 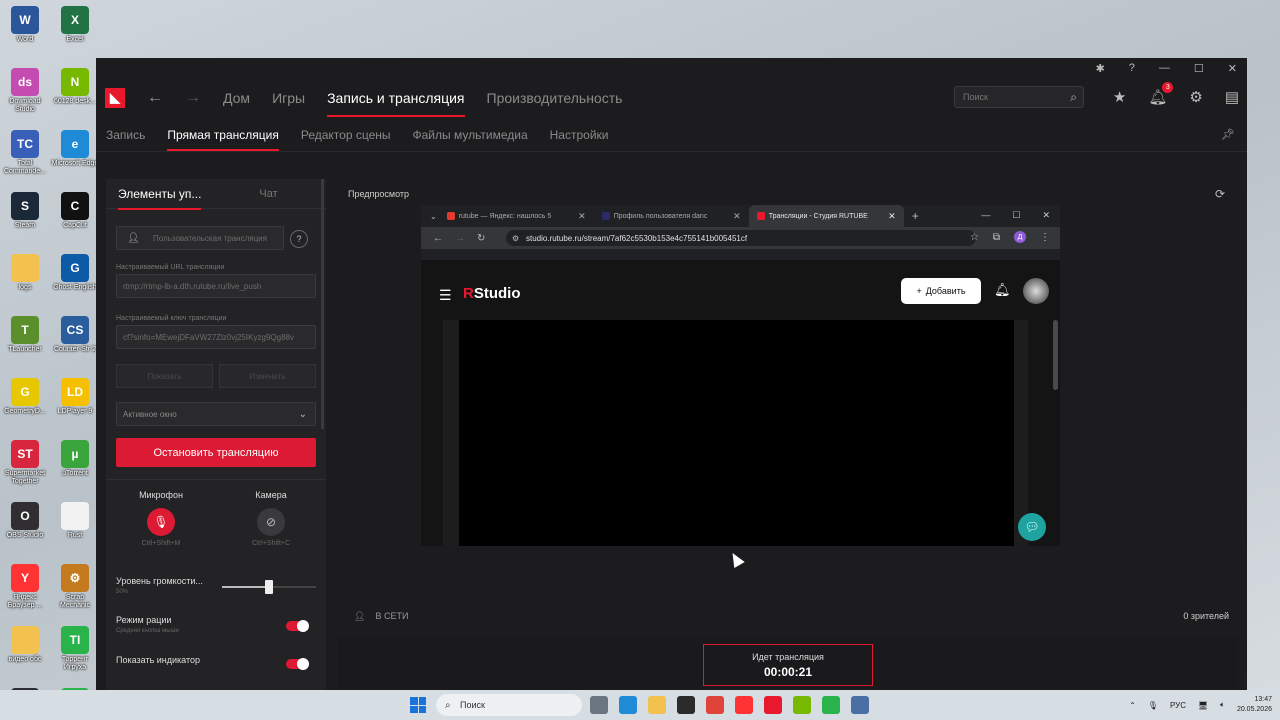 What do you see at coordinates (555, 98) in the screenshot?
I see `nav-performance: Производительность` at bounding box center [555, 98].